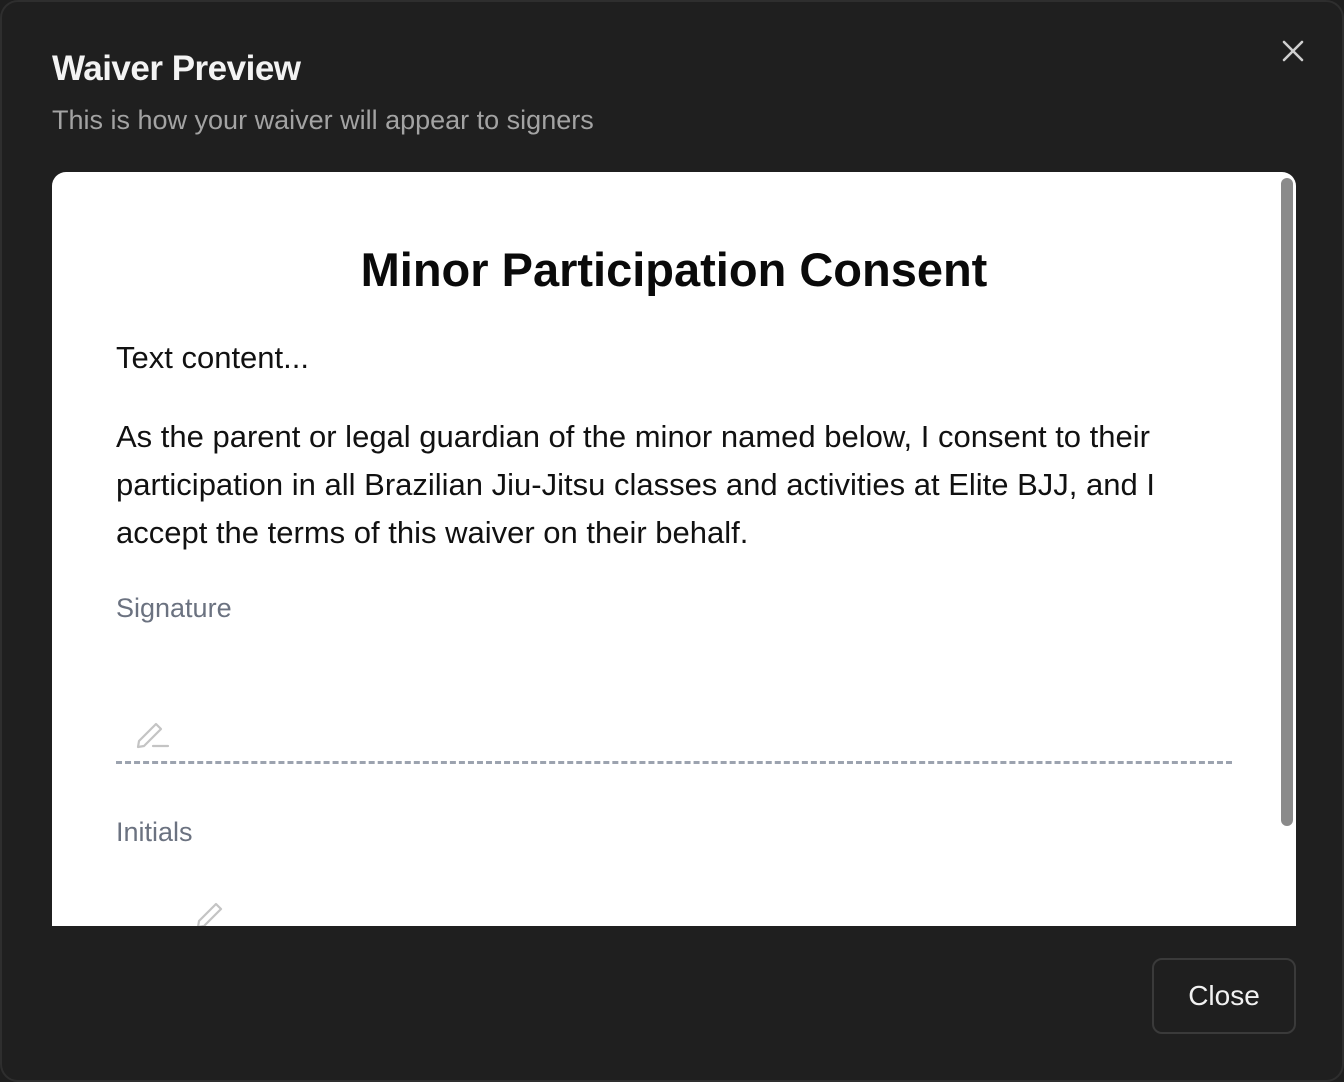  Describe the element at coordinates (674, 269) in the screenshot. I see `document-title: Minor Participation Consent` at that location.